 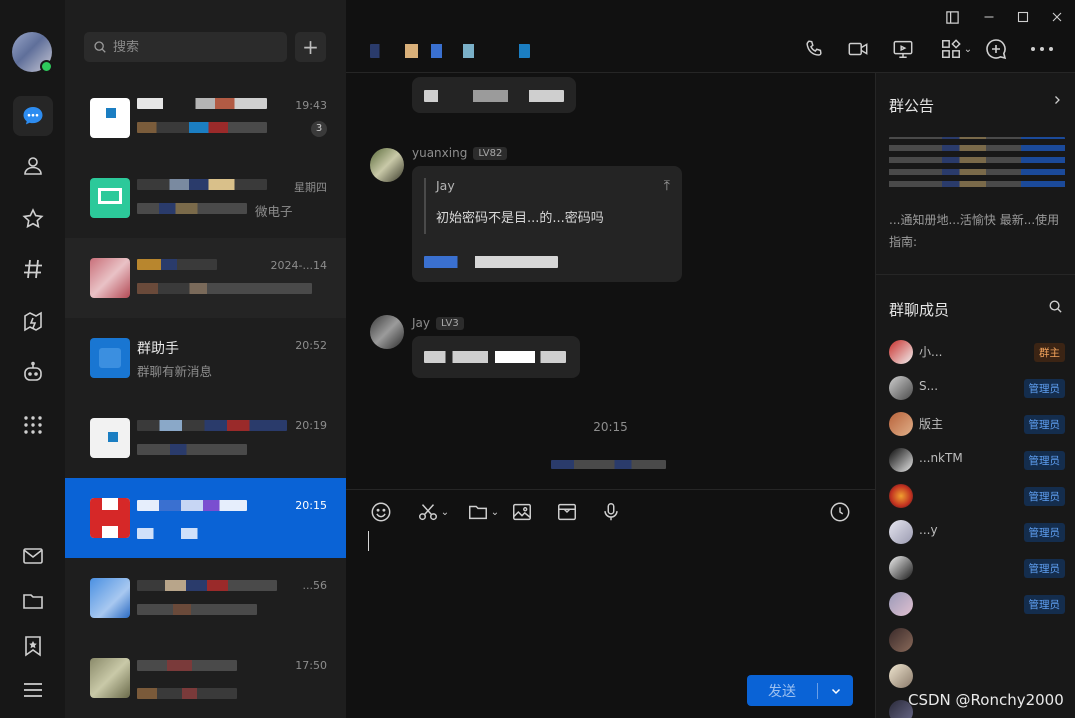 What do you see at coordinates (33, 322) in the screenshot?
I see `games-icon` at bounding box center [33, 322].